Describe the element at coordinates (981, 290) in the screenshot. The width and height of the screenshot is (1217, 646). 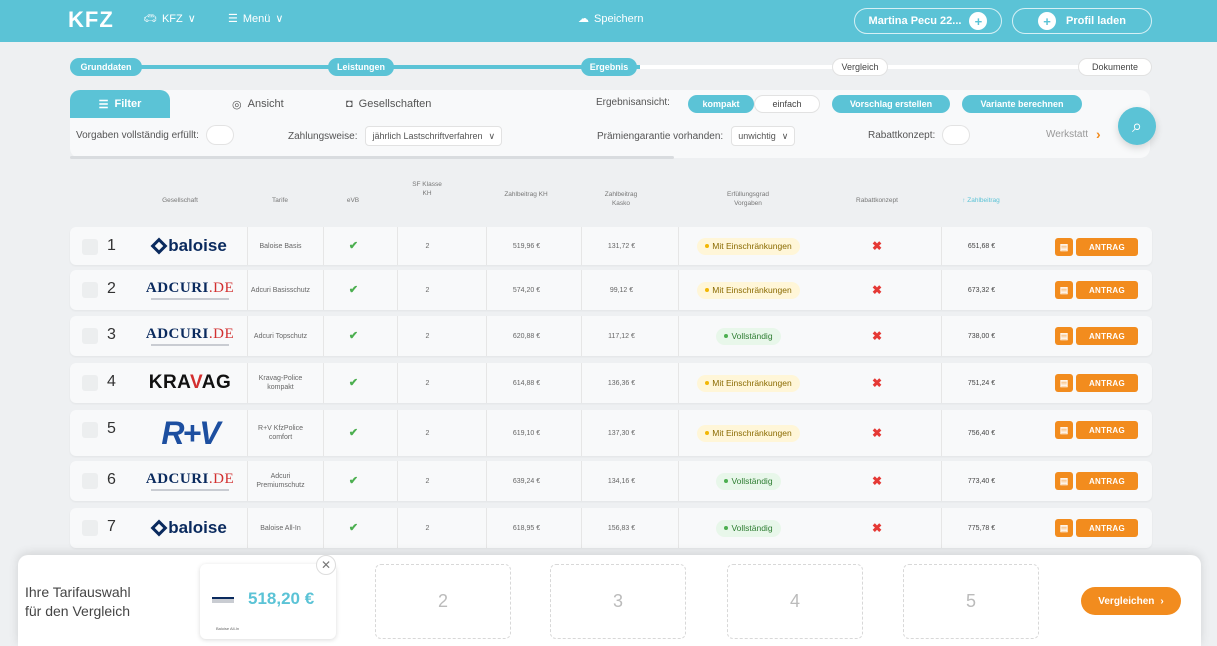
I see `total-premium: 673,32 €` at that location.